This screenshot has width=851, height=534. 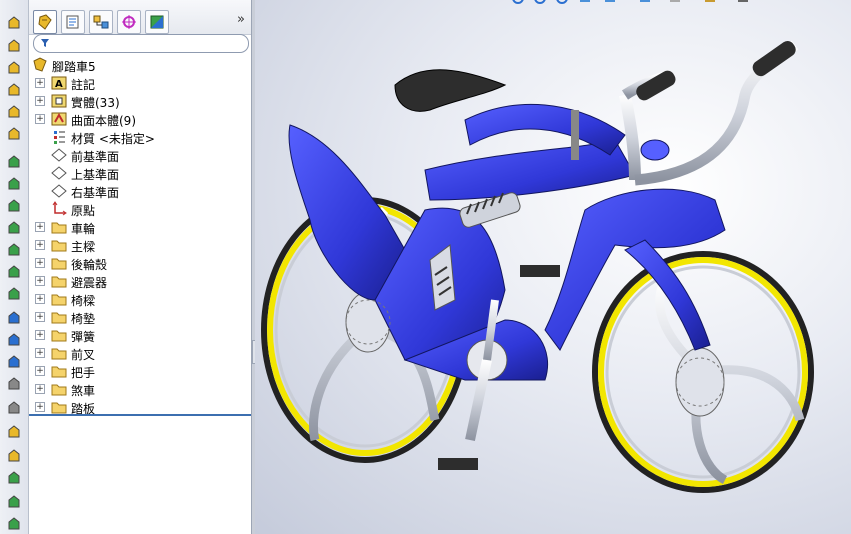 I want to click on display-manager-icon, so click(x=157, y=22).